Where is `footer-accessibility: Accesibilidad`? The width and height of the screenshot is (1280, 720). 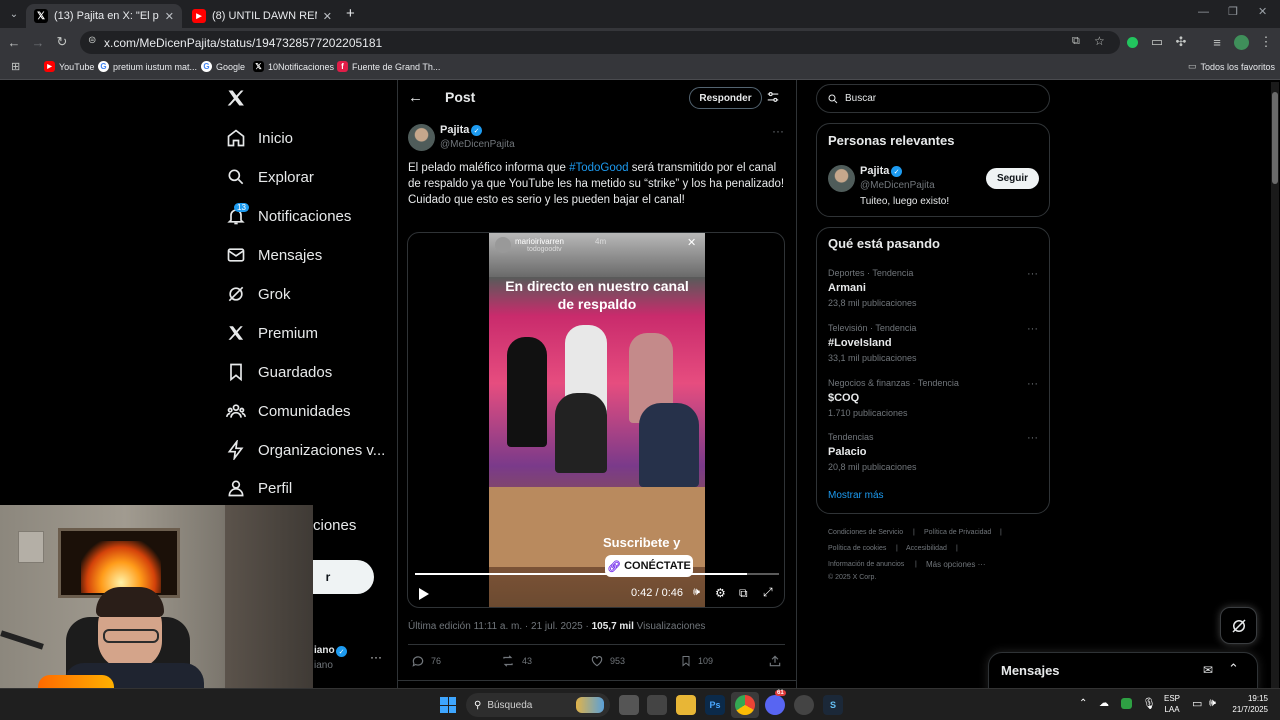 footer-accessibility: Accesibilidad is located at coordinates (926, 548).